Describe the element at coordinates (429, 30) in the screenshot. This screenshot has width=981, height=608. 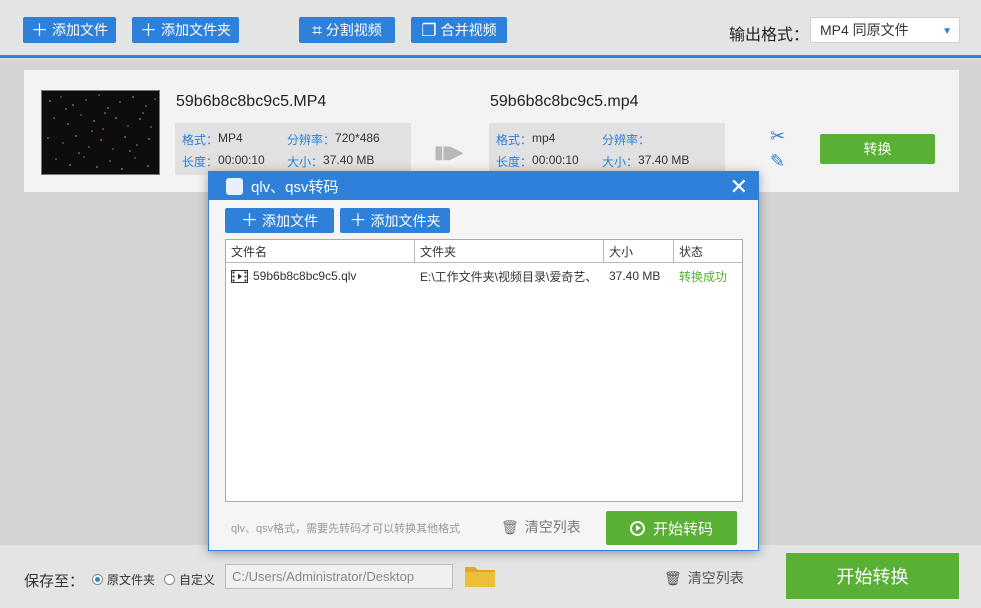
I see `copy-icon: ❐` at that location.